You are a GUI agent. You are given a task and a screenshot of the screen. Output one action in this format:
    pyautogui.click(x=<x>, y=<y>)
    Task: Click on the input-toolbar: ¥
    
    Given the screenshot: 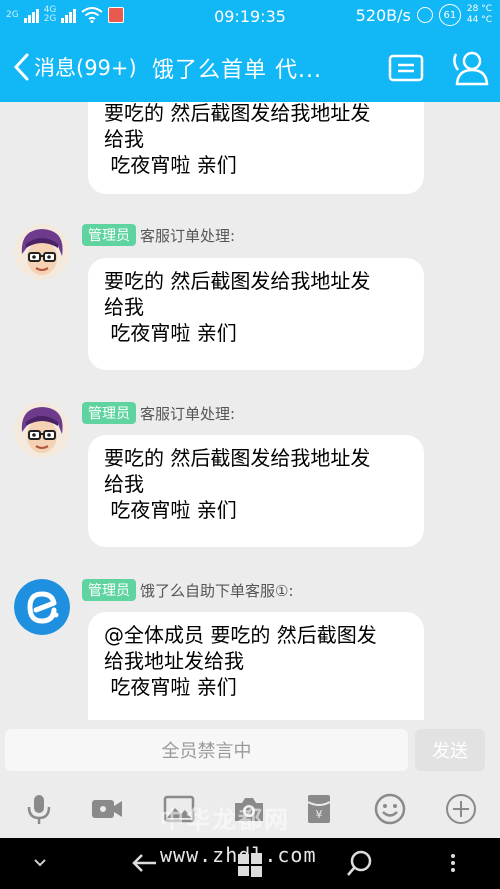 What is the action you would take?
    pyautogui.click(x=250, y=808)
    